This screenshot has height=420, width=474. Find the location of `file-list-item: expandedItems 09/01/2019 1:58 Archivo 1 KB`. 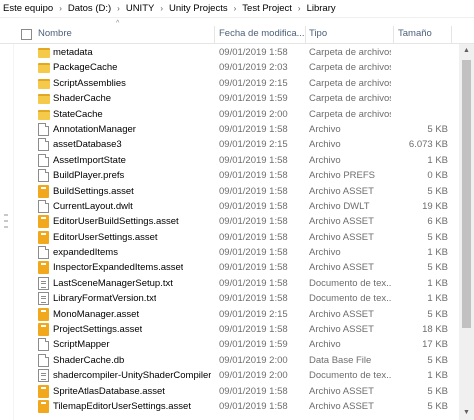

file-list-item: expandedItems 09/01/2019 1:58 Archivo 1 KB is located at coordinates (237, 252).